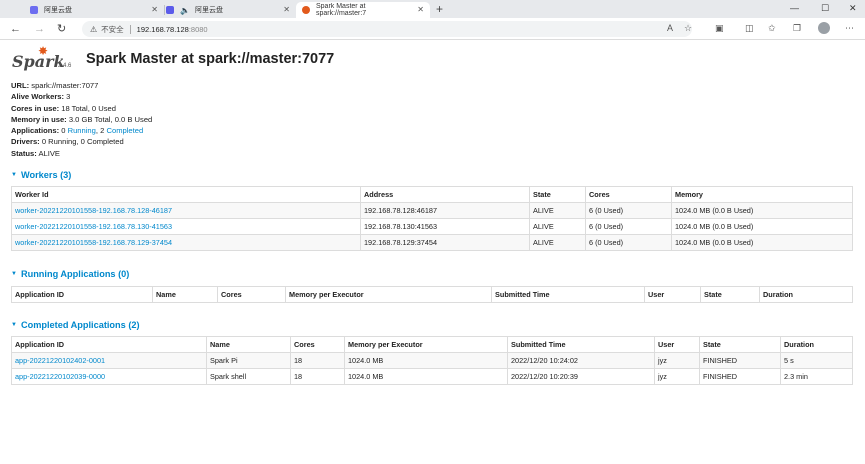 This screenshot has height=464, width=865. What do you see at coordinates (853, 8) in the screenshot?
I see `close-window-button: ✕` at bounding box center [853, 8].